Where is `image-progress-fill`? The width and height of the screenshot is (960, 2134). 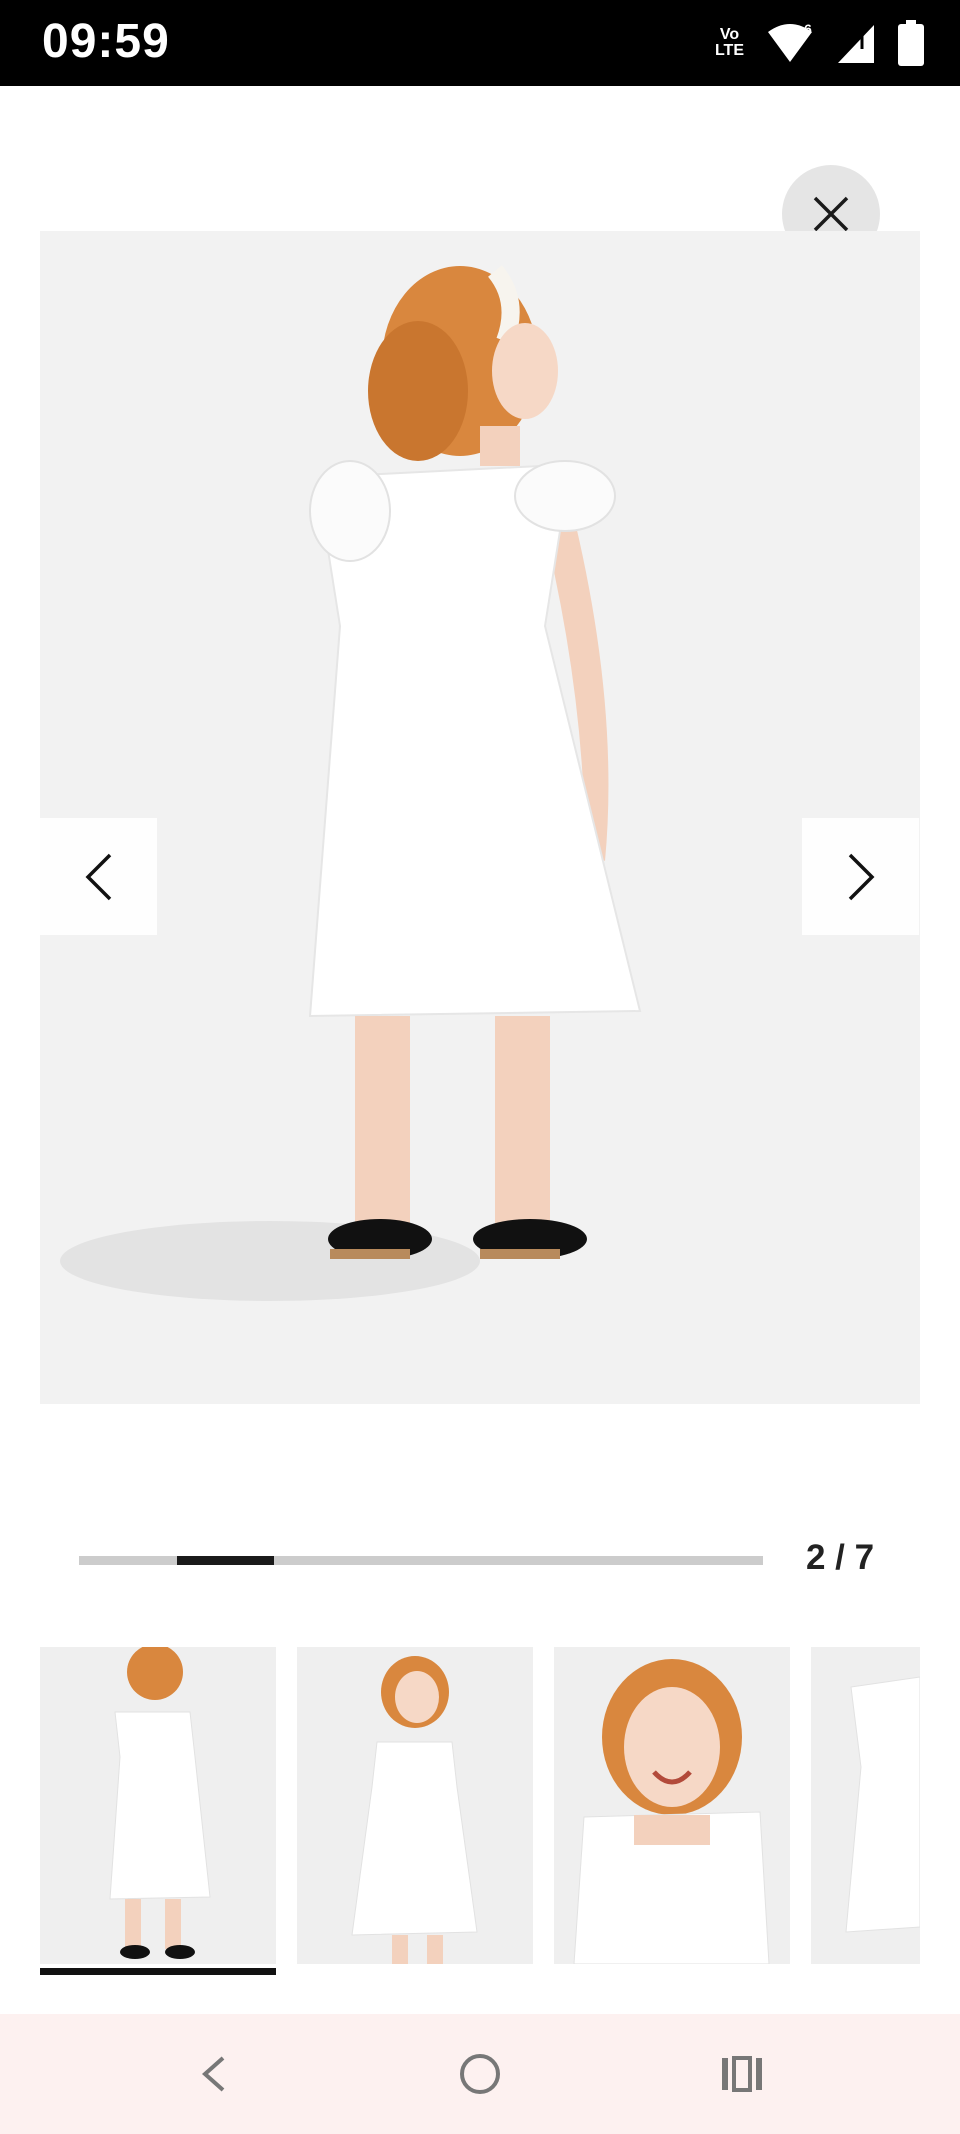
image-progress-fill is located at coordinates (225, 1560).